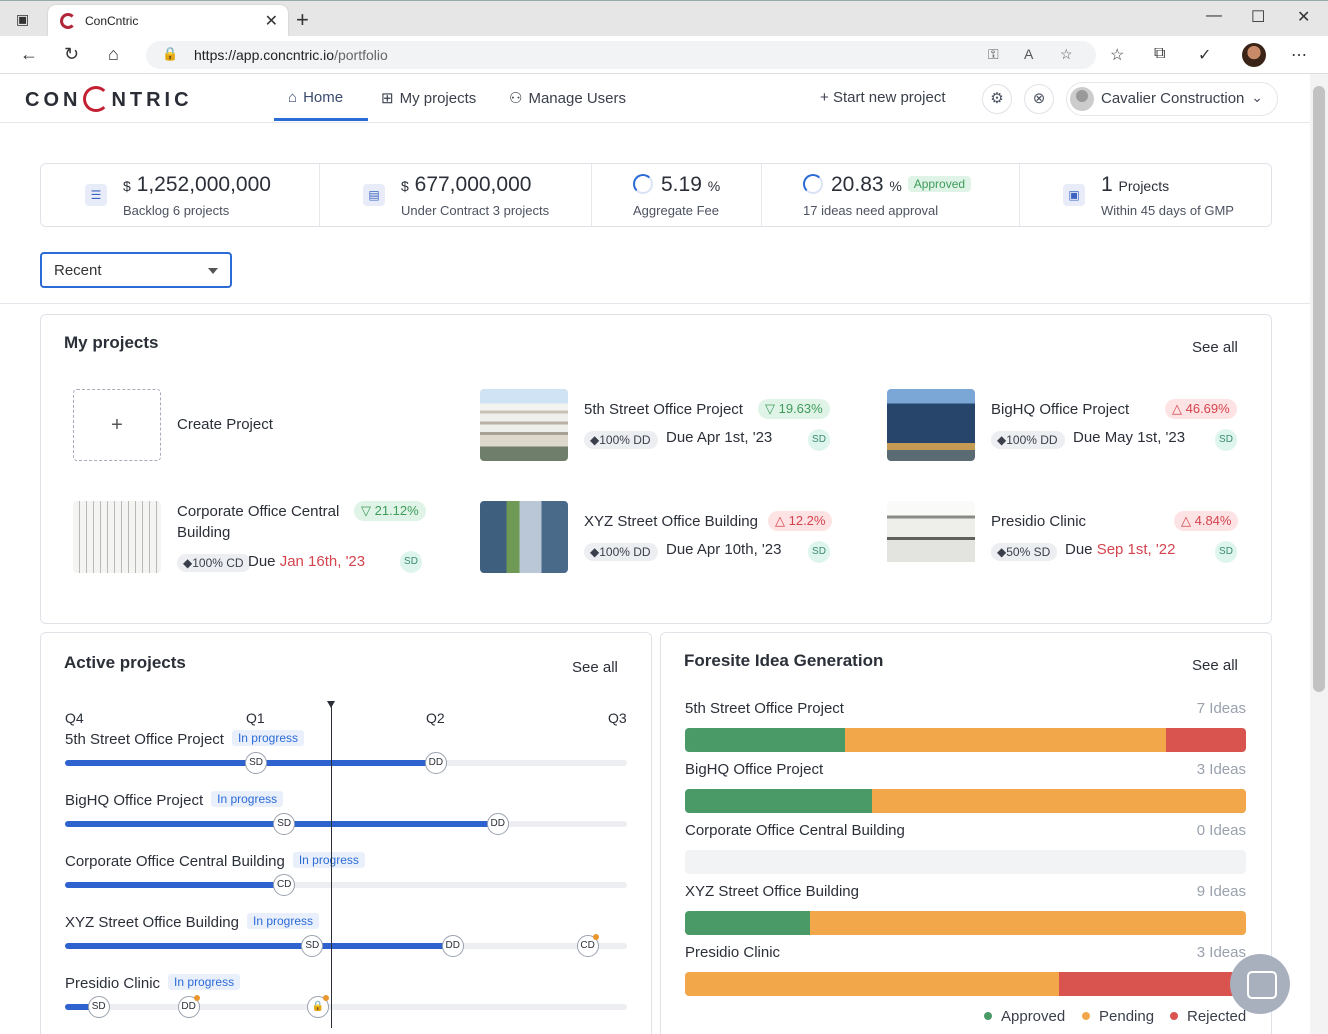 The image size is (1328, 1034). I want to click on extensions-icon: ✓, so click(1204, 55).